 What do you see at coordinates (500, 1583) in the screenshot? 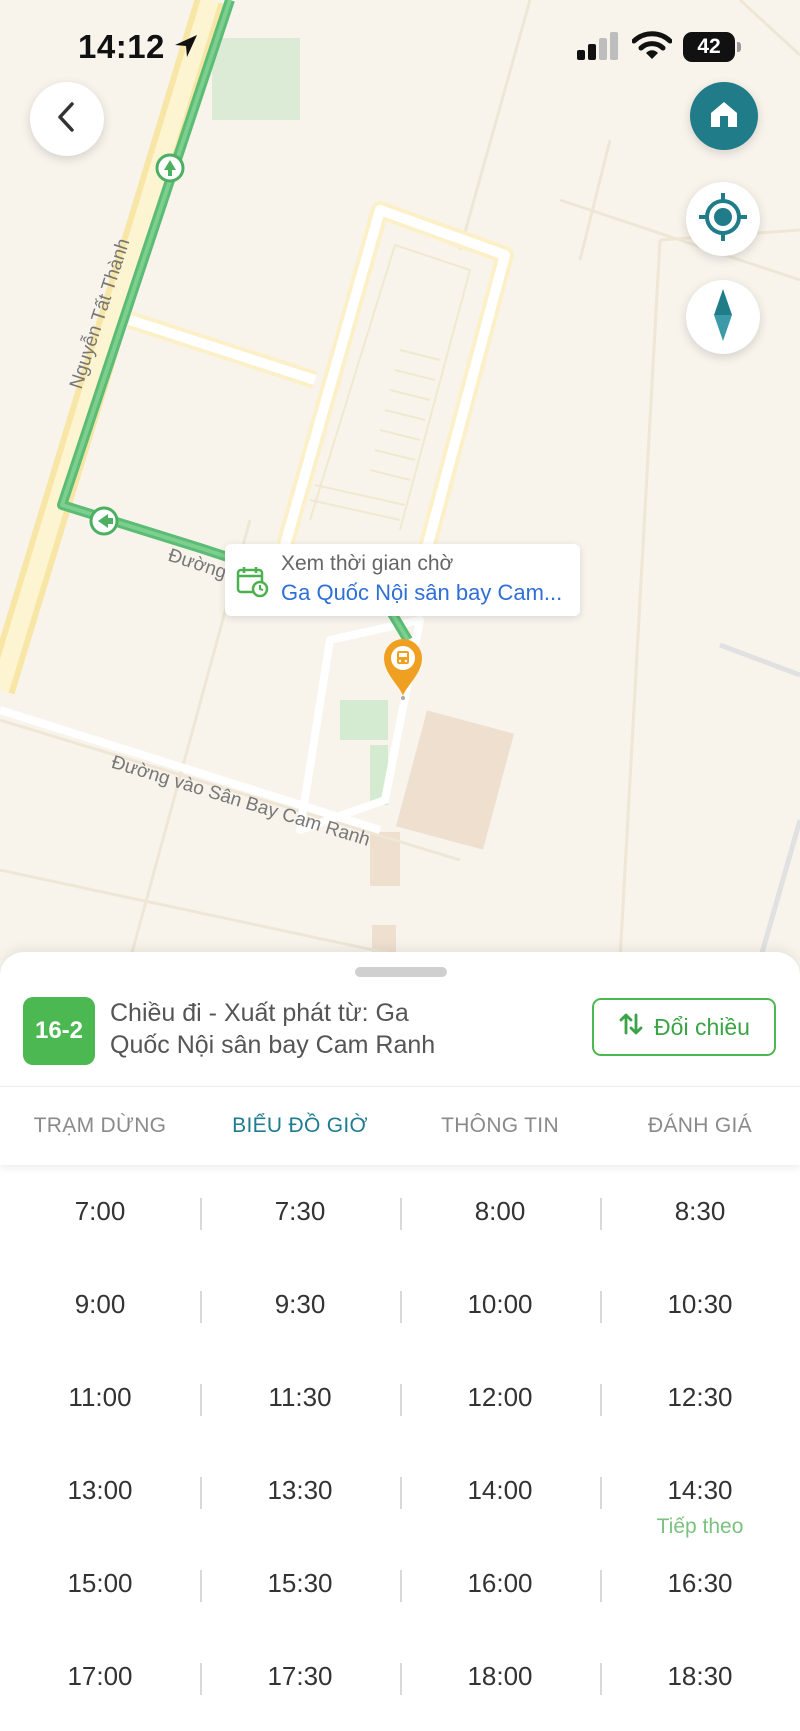
I see `departure-time: 16:00` at bounding box center [500, 1583].